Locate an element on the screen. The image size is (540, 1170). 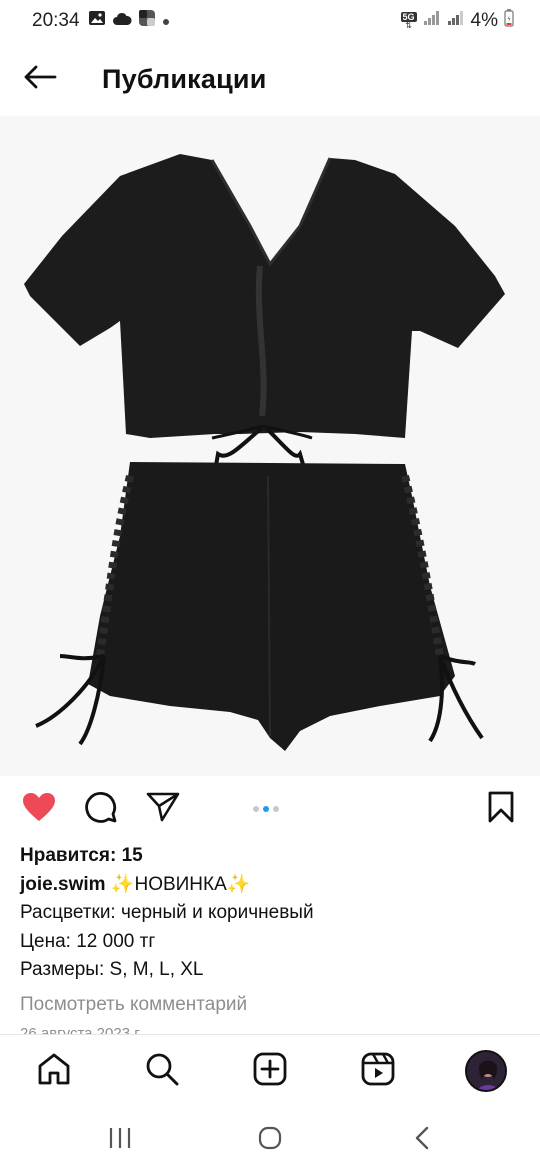
status-right: 5G ⇅ 4% is located at coordinates (457, 21).